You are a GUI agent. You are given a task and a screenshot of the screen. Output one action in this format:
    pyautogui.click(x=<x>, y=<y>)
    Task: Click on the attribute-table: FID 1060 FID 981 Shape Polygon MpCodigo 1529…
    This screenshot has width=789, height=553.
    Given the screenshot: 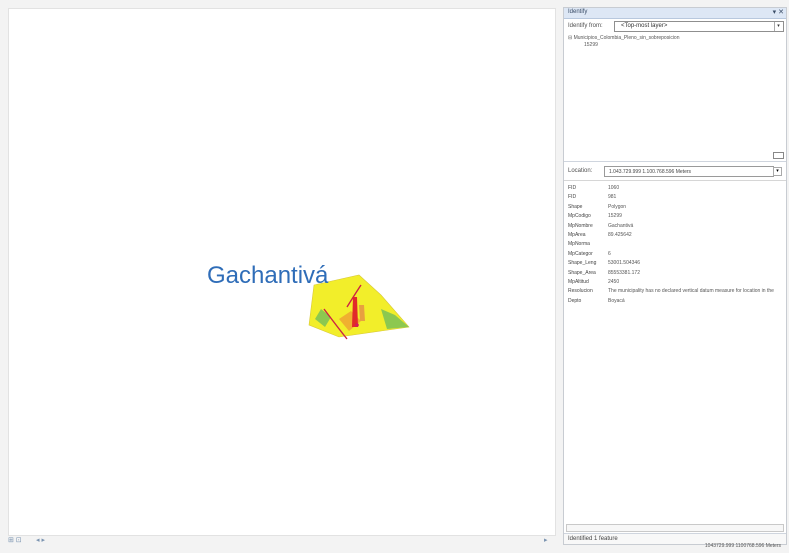 What is the action you would take?
    pyautogui.click(x=675, y=243)
    